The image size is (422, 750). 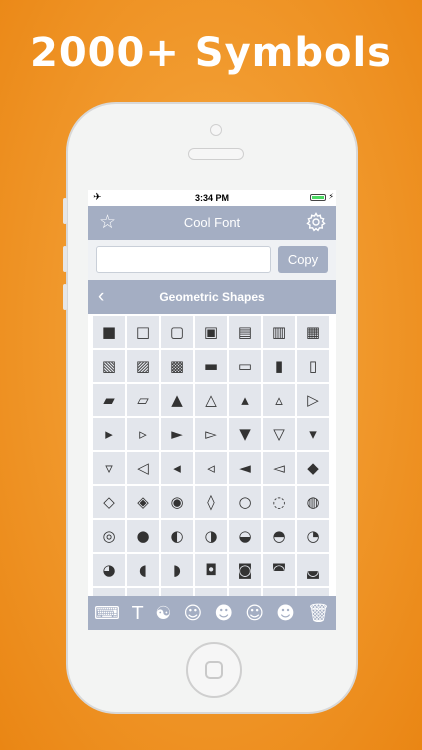 What do you see at coordinates (177, 366) in the screenshot?
I see `symbol-cell: ▩` at bounding box center [177, 366].